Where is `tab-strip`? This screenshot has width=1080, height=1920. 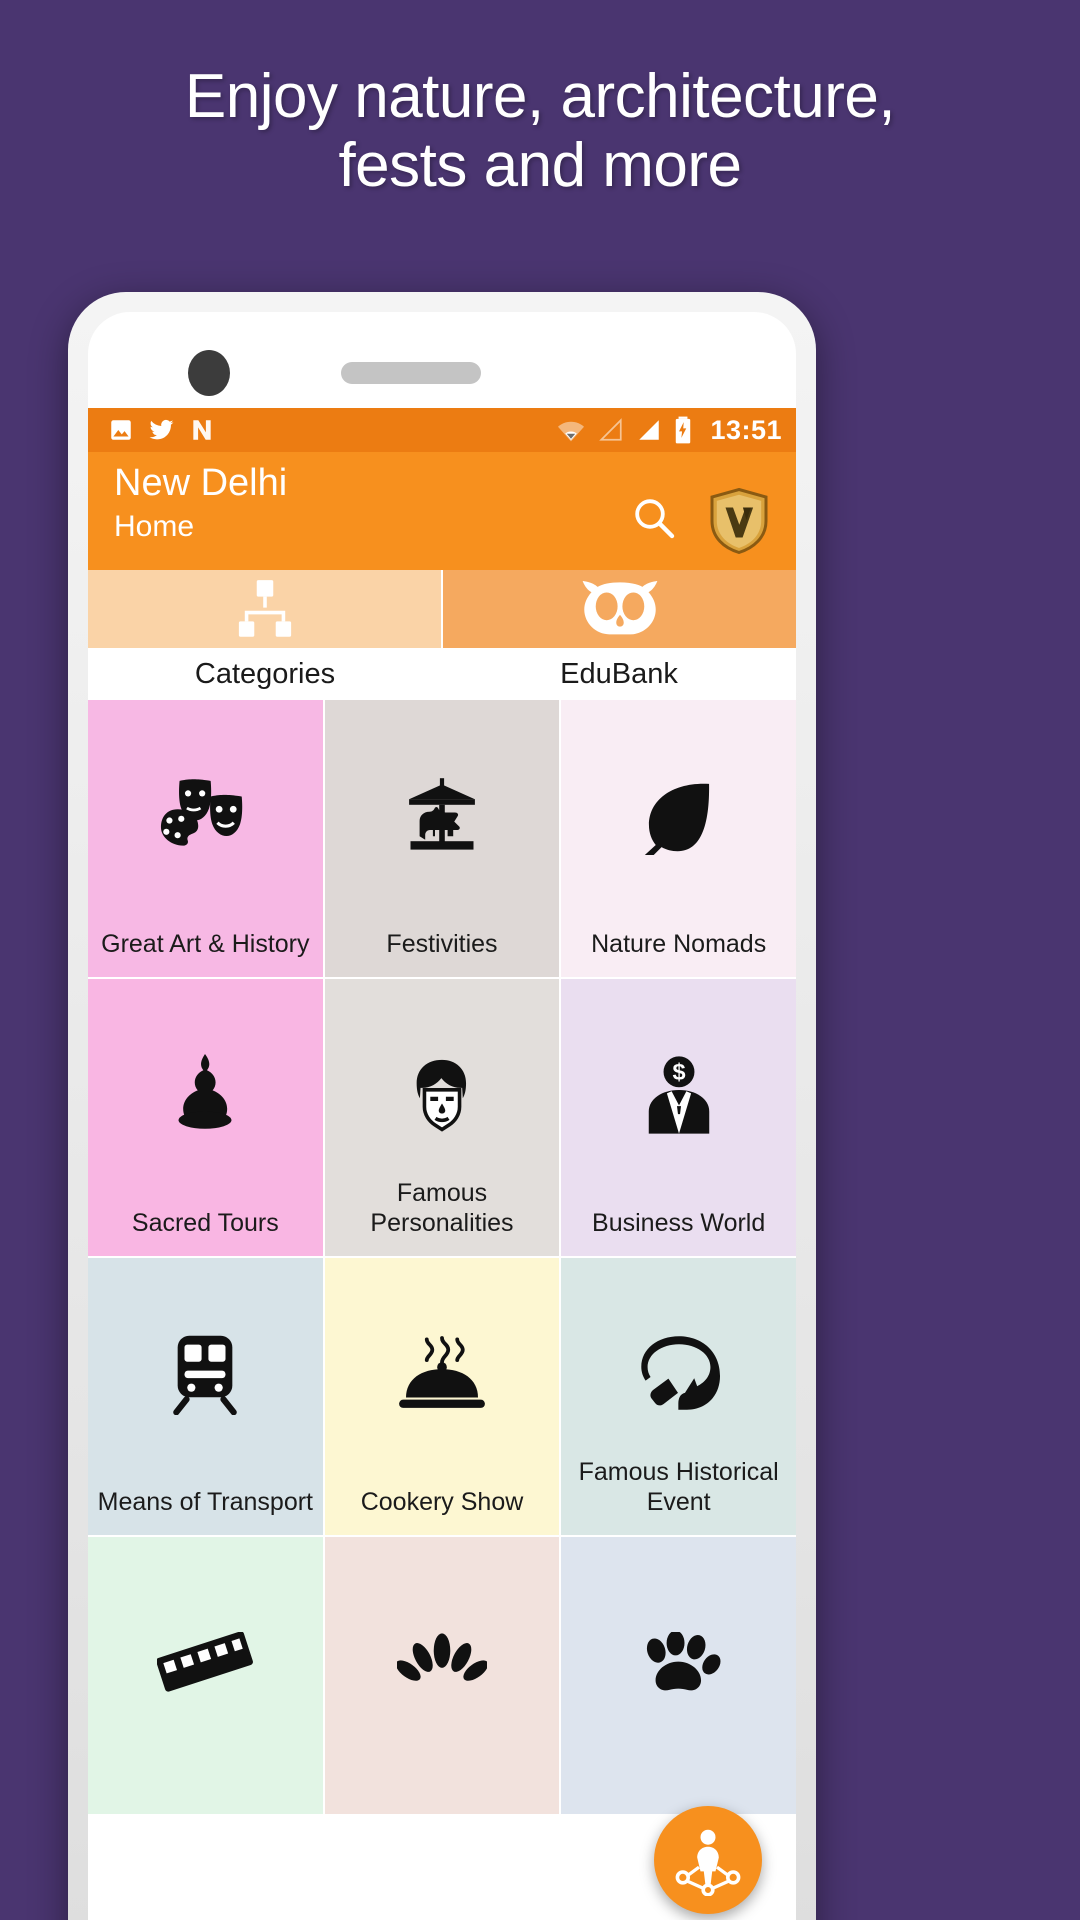
tab-strip is located at coordinates (442, 609).